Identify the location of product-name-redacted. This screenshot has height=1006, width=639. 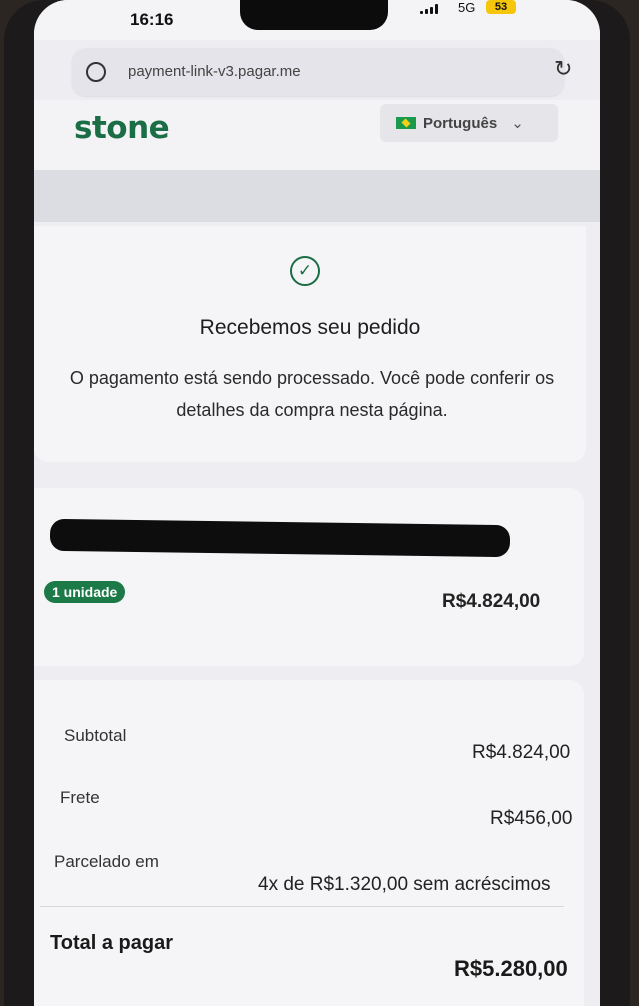
(280, 538).